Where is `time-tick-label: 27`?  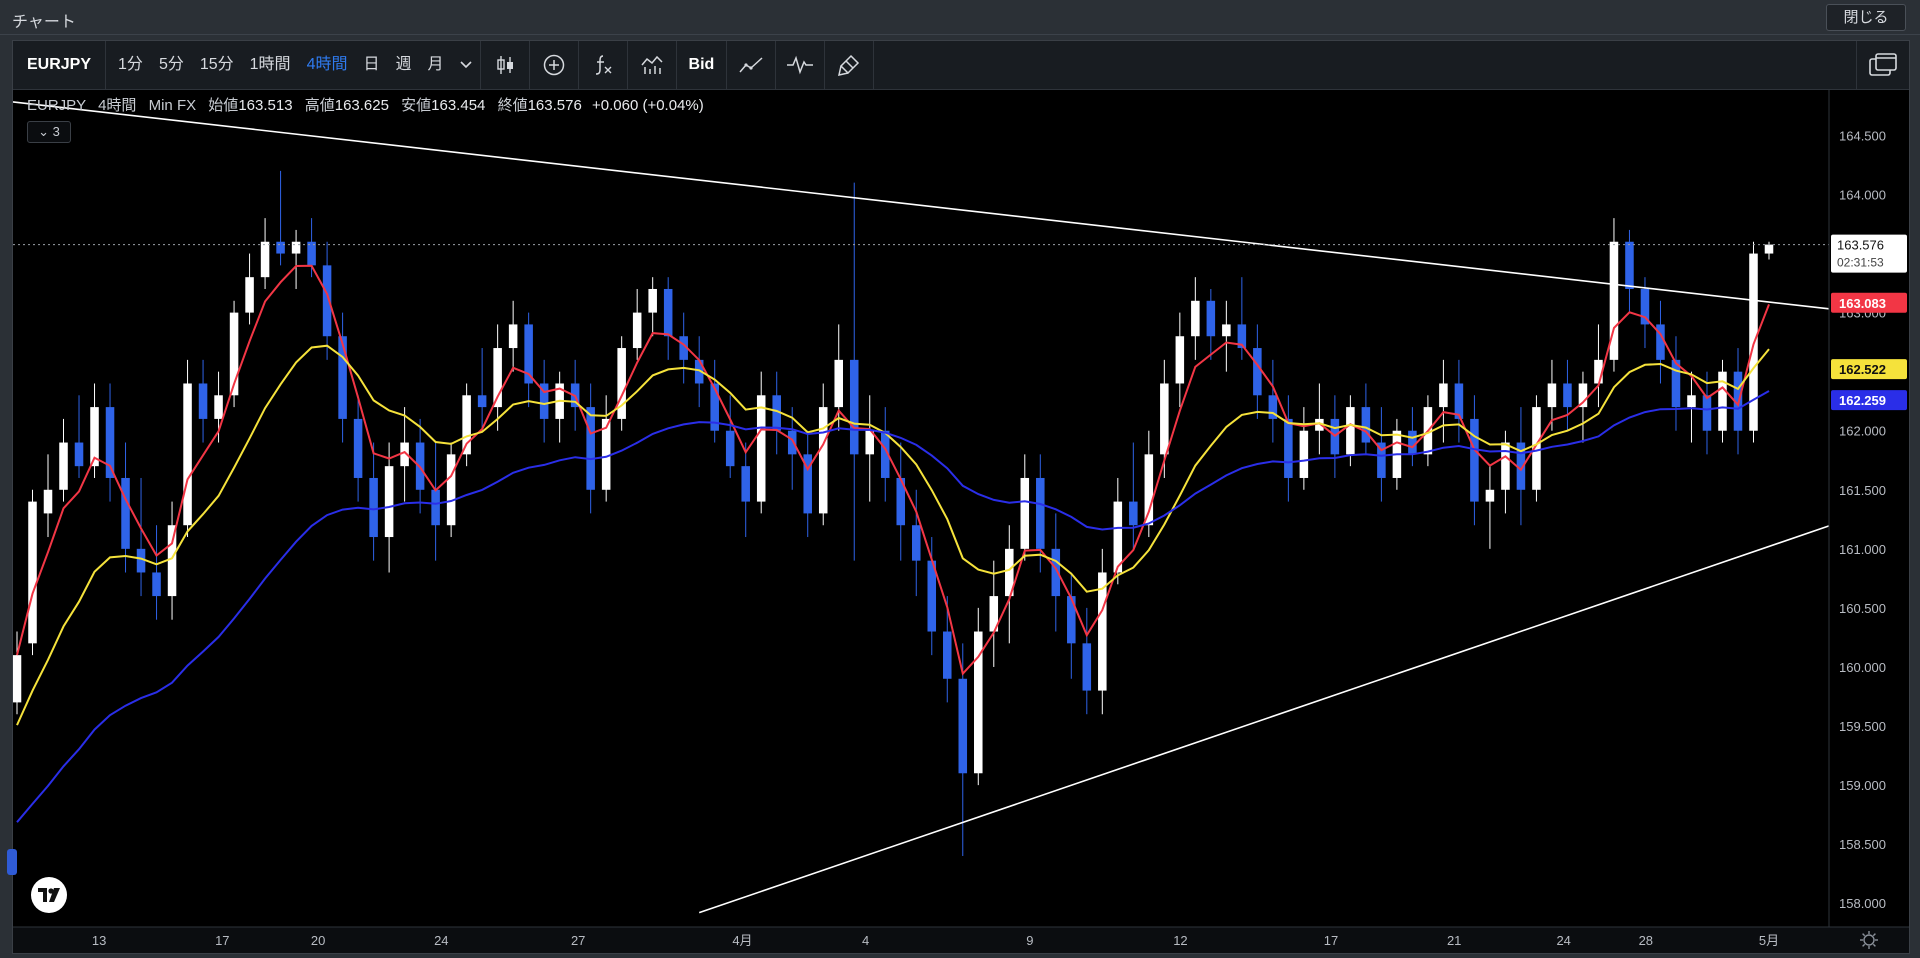 time-tick-label: 27 is located at coordinates (578, 940).